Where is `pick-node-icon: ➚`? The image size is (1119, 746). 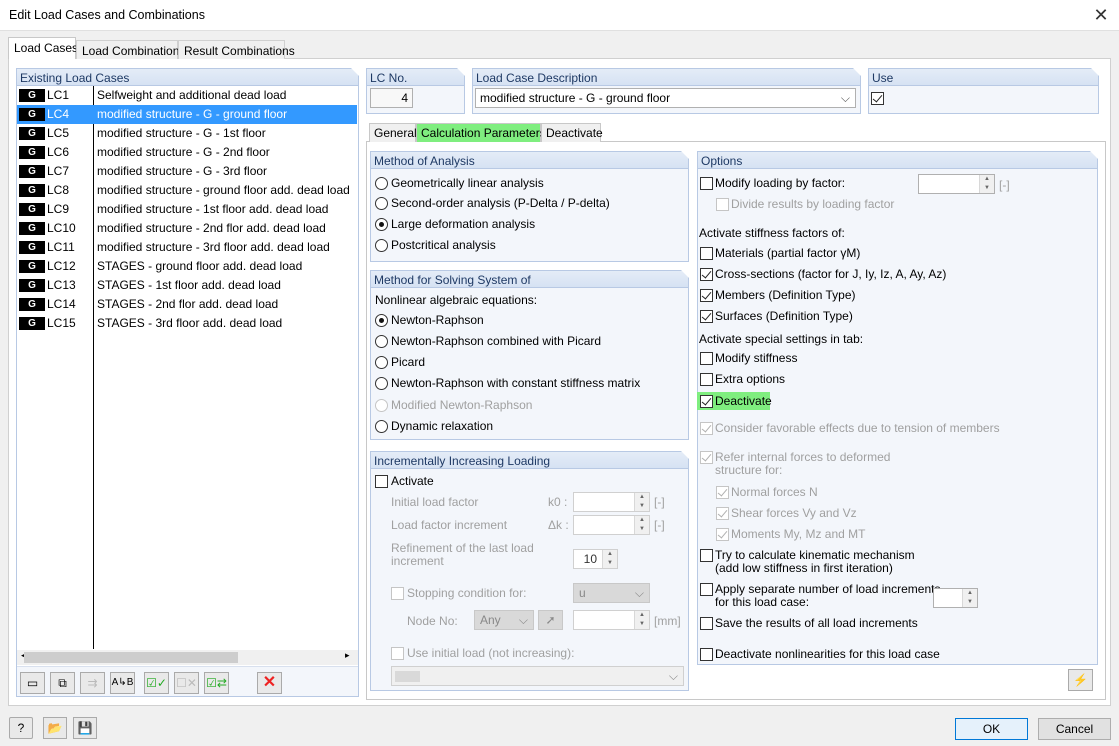
pick-node-icon: ➚ is located at coordinates (550, 620).